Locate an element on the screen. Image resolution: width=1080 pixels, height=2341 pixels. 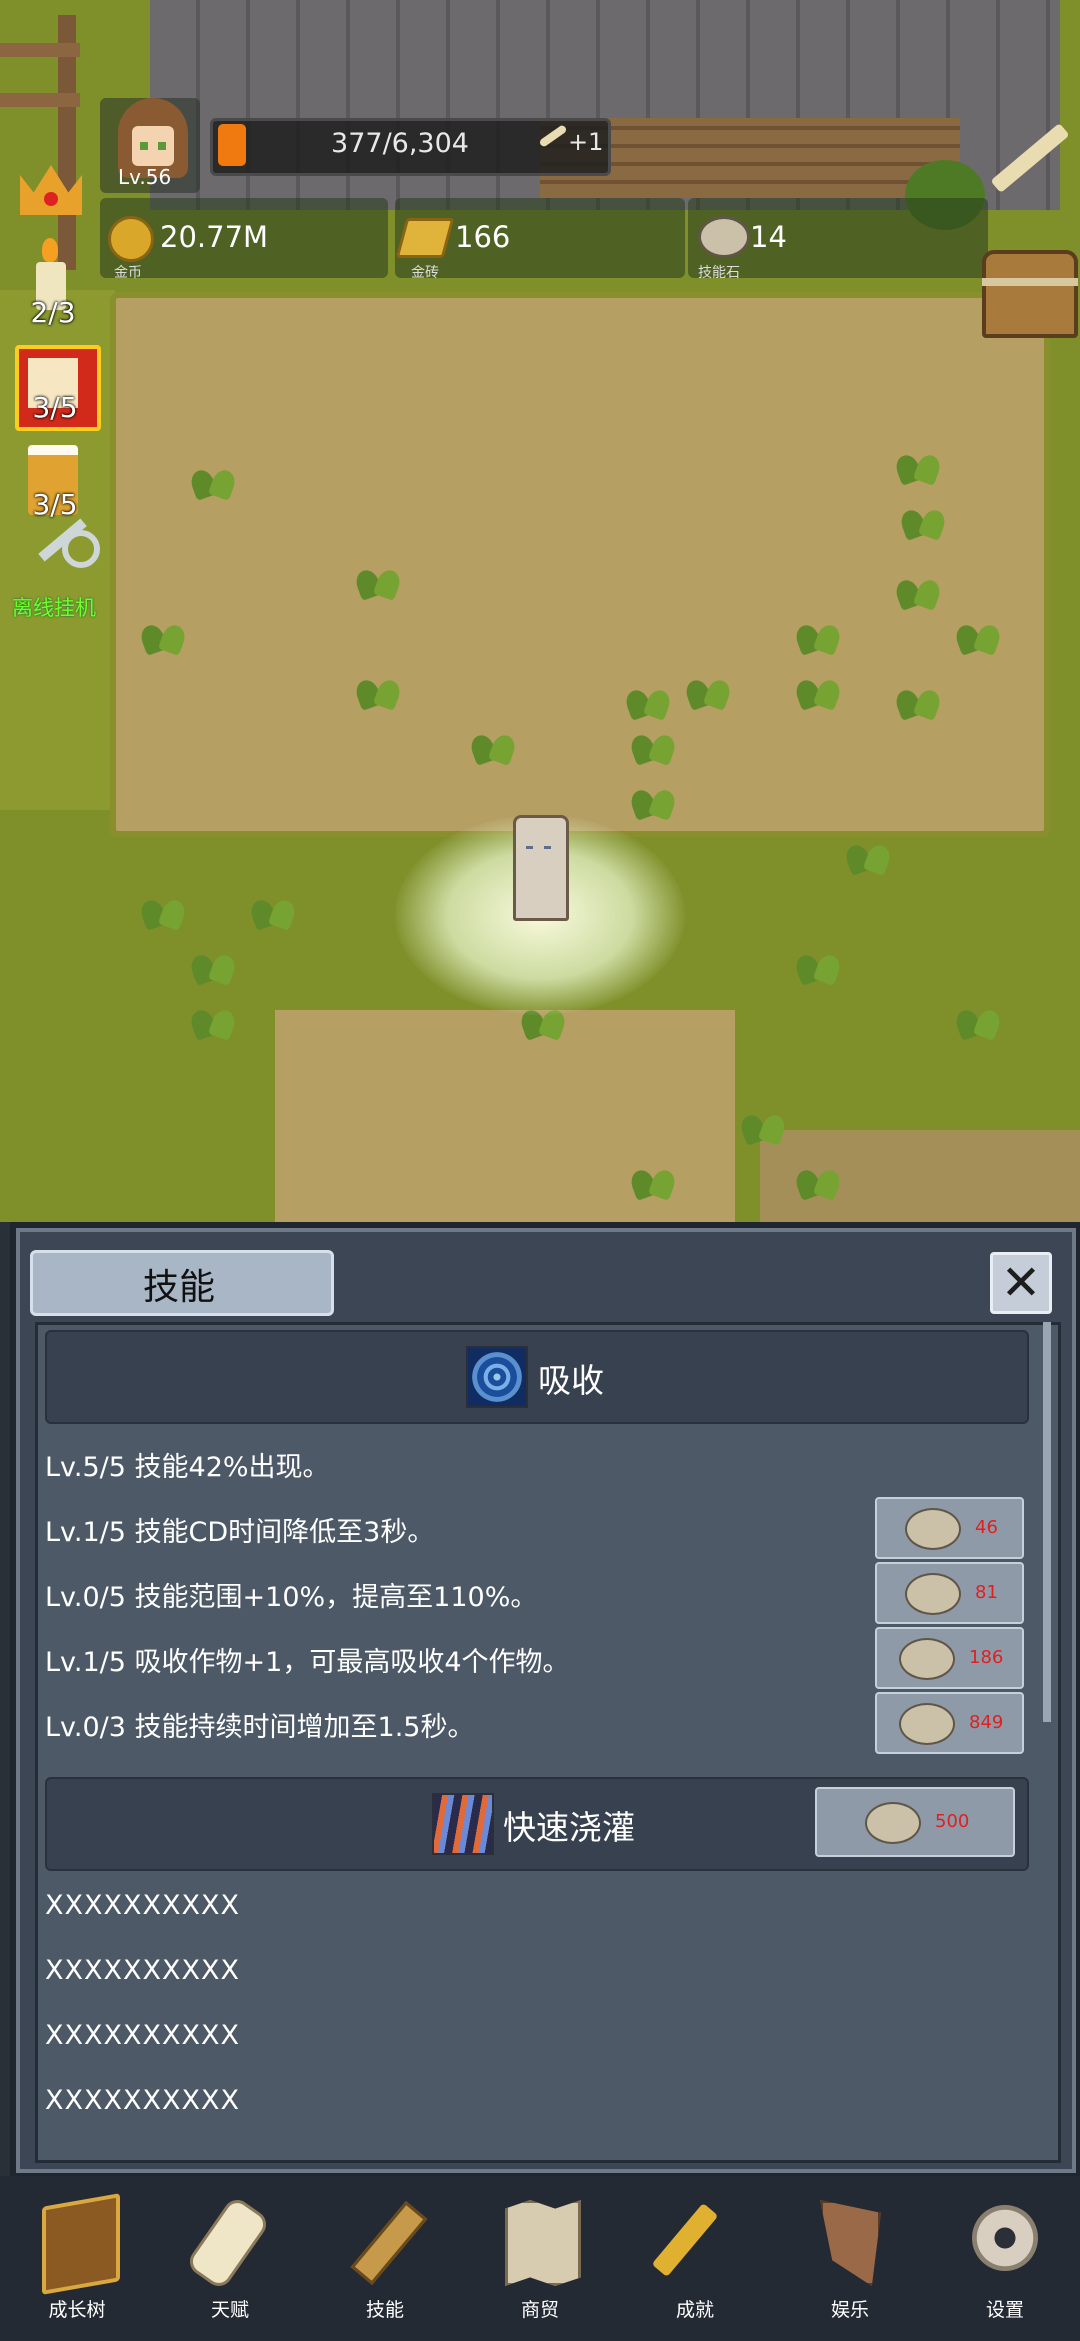
upgrade-cost: 81 is located at coordinates (986, 1592).